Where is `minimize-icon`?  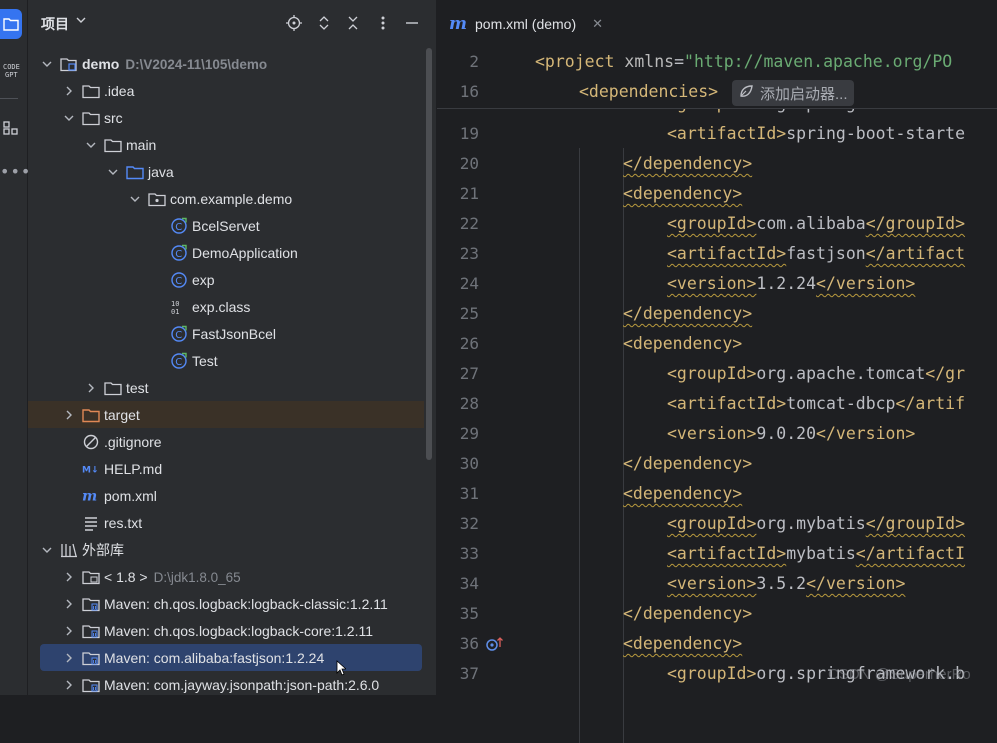 minimize-icon is located at coordinates (412, 23).